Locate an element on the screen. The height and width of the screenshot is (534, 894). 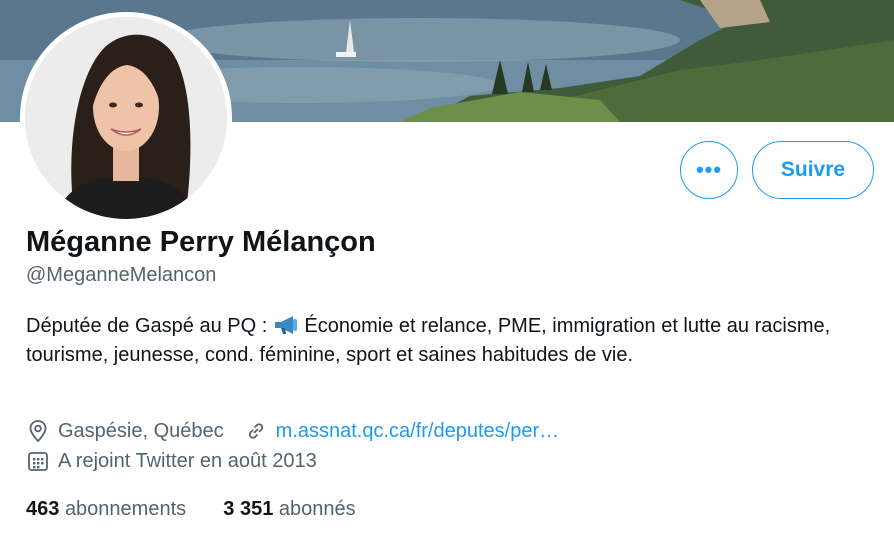
profile-joined-date: A rejoint Twitter en août 2013 is located at coordinates (187, 460).